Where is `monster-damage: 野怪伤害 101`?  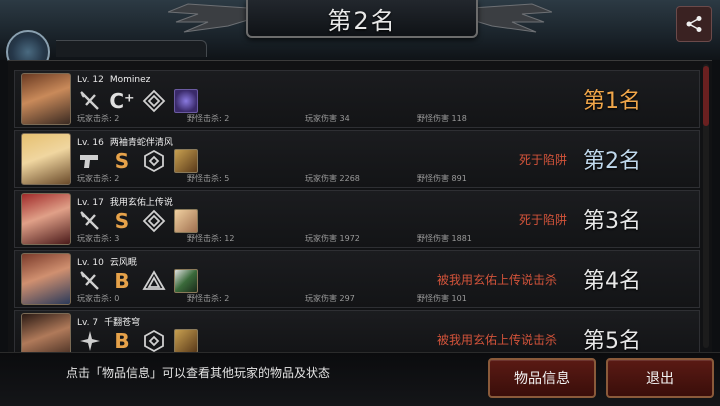
monster-damage: 野怪伤害 101 is located at coordinates (442, 298).